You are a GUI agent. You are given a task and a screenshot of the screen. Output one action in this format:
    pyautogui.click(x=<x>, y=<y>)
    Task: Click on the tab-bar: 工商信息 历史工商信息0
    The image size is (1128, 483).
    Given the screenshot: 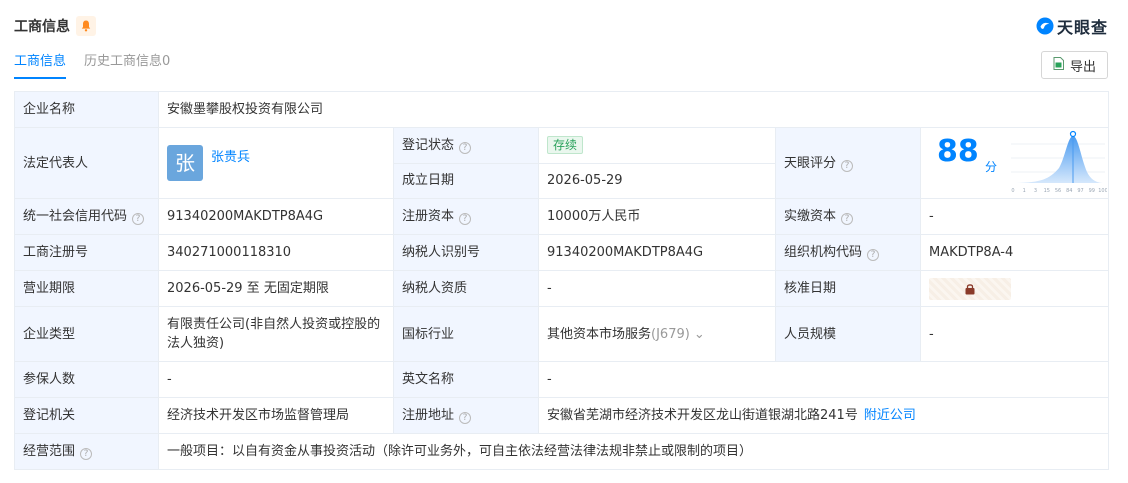 What is the action you would take?
    pyautogui.click(x=101, y=64)
    